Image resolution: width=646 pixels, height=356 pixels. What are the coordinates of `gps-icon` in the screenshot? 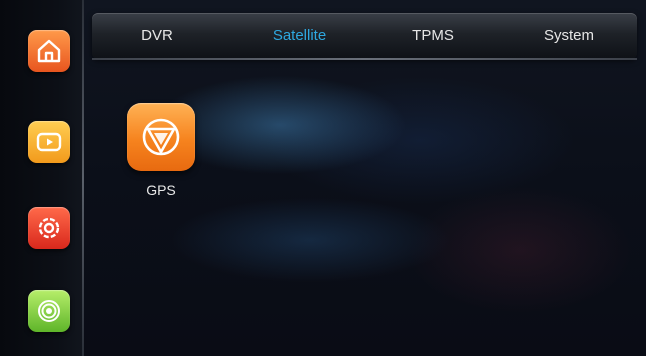 It's located at (161, 137).